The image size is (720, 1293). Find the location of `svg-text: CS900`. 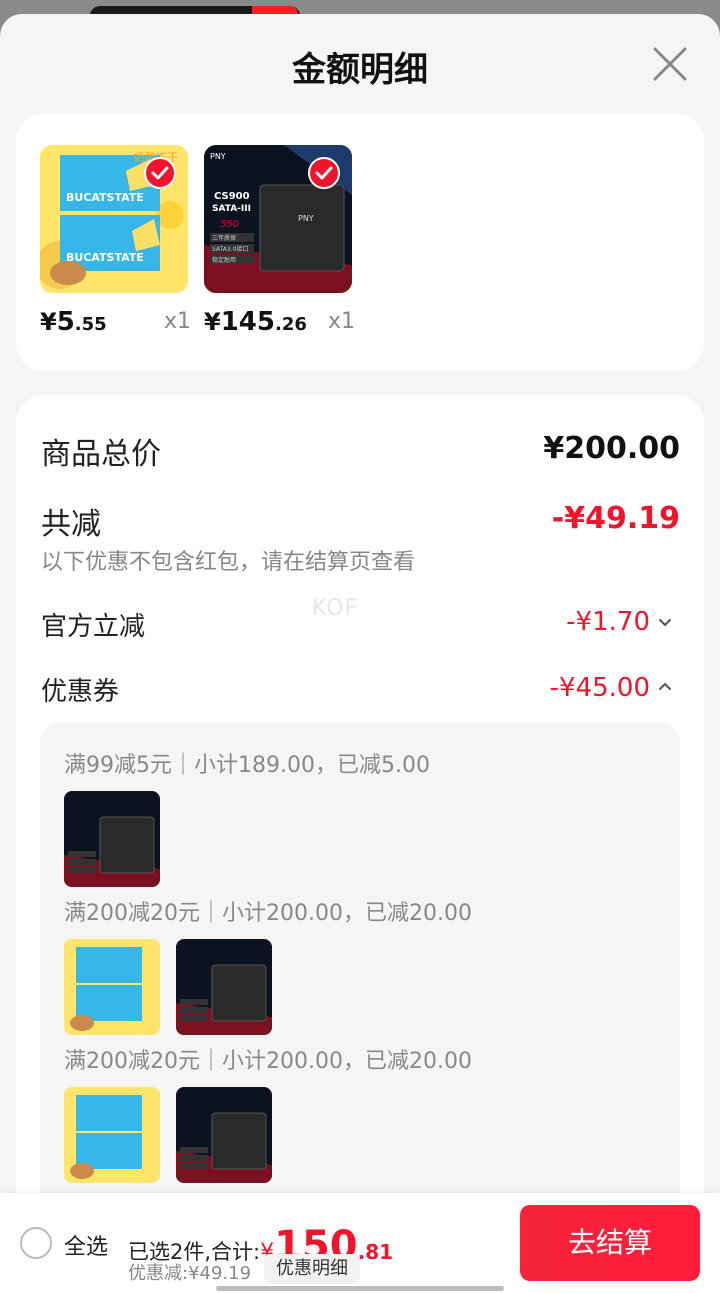

svg-text: CS900 is located at coordinates (232, 196).